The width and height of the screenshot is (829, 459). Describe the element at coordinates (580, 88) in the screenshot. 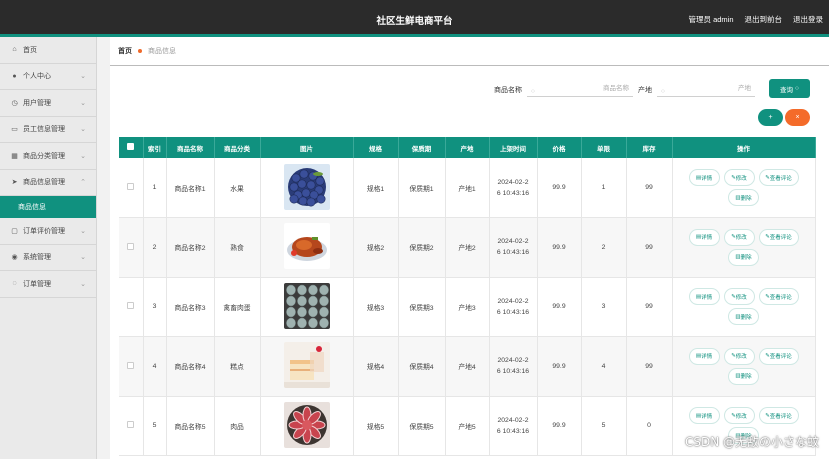

I see `name-search-input: ○ 商品名称` at that location.